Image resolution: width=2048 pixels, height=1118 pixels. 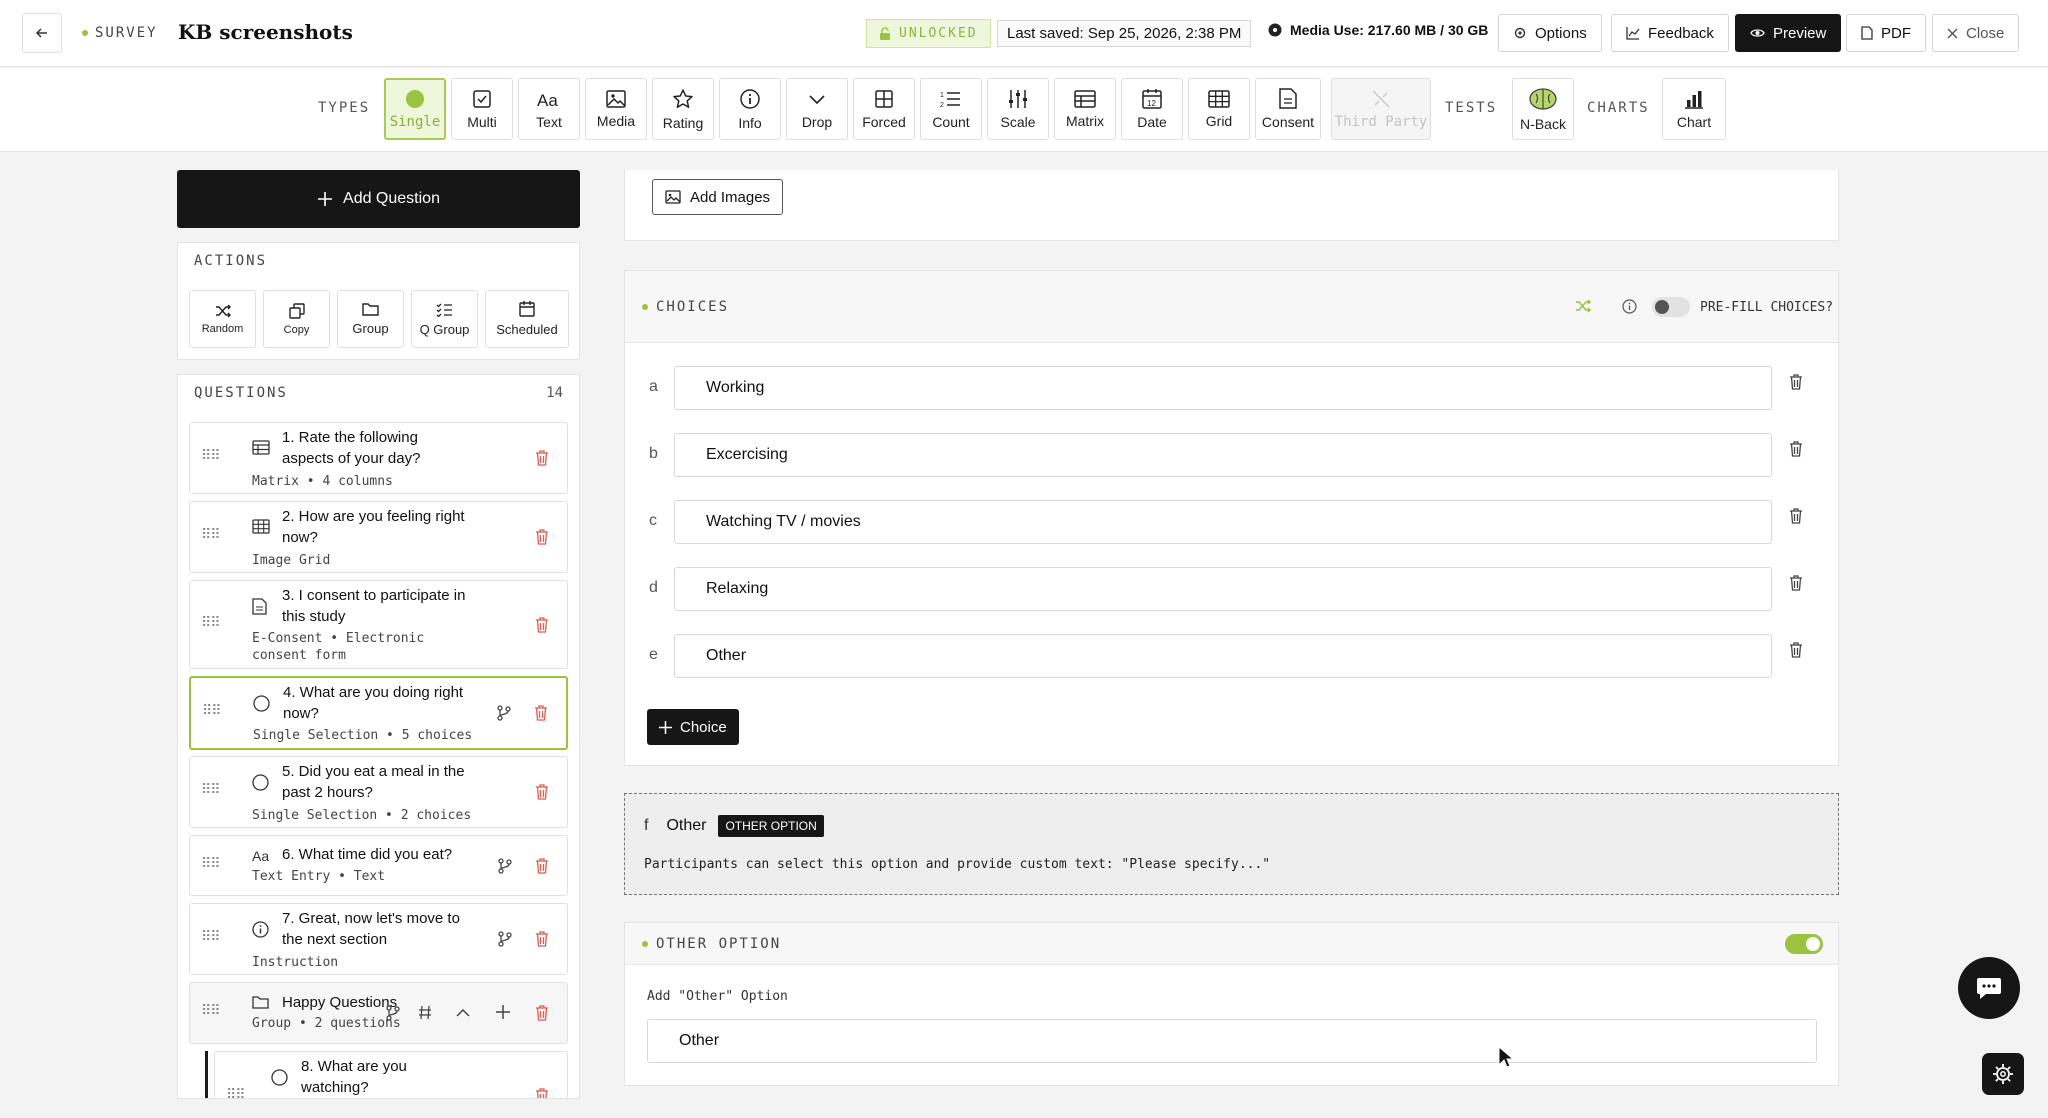 What do you see at coordinates (817, 99) in the screenshot?
I see `chevron-down-icon` at bounding box center [817, 99].